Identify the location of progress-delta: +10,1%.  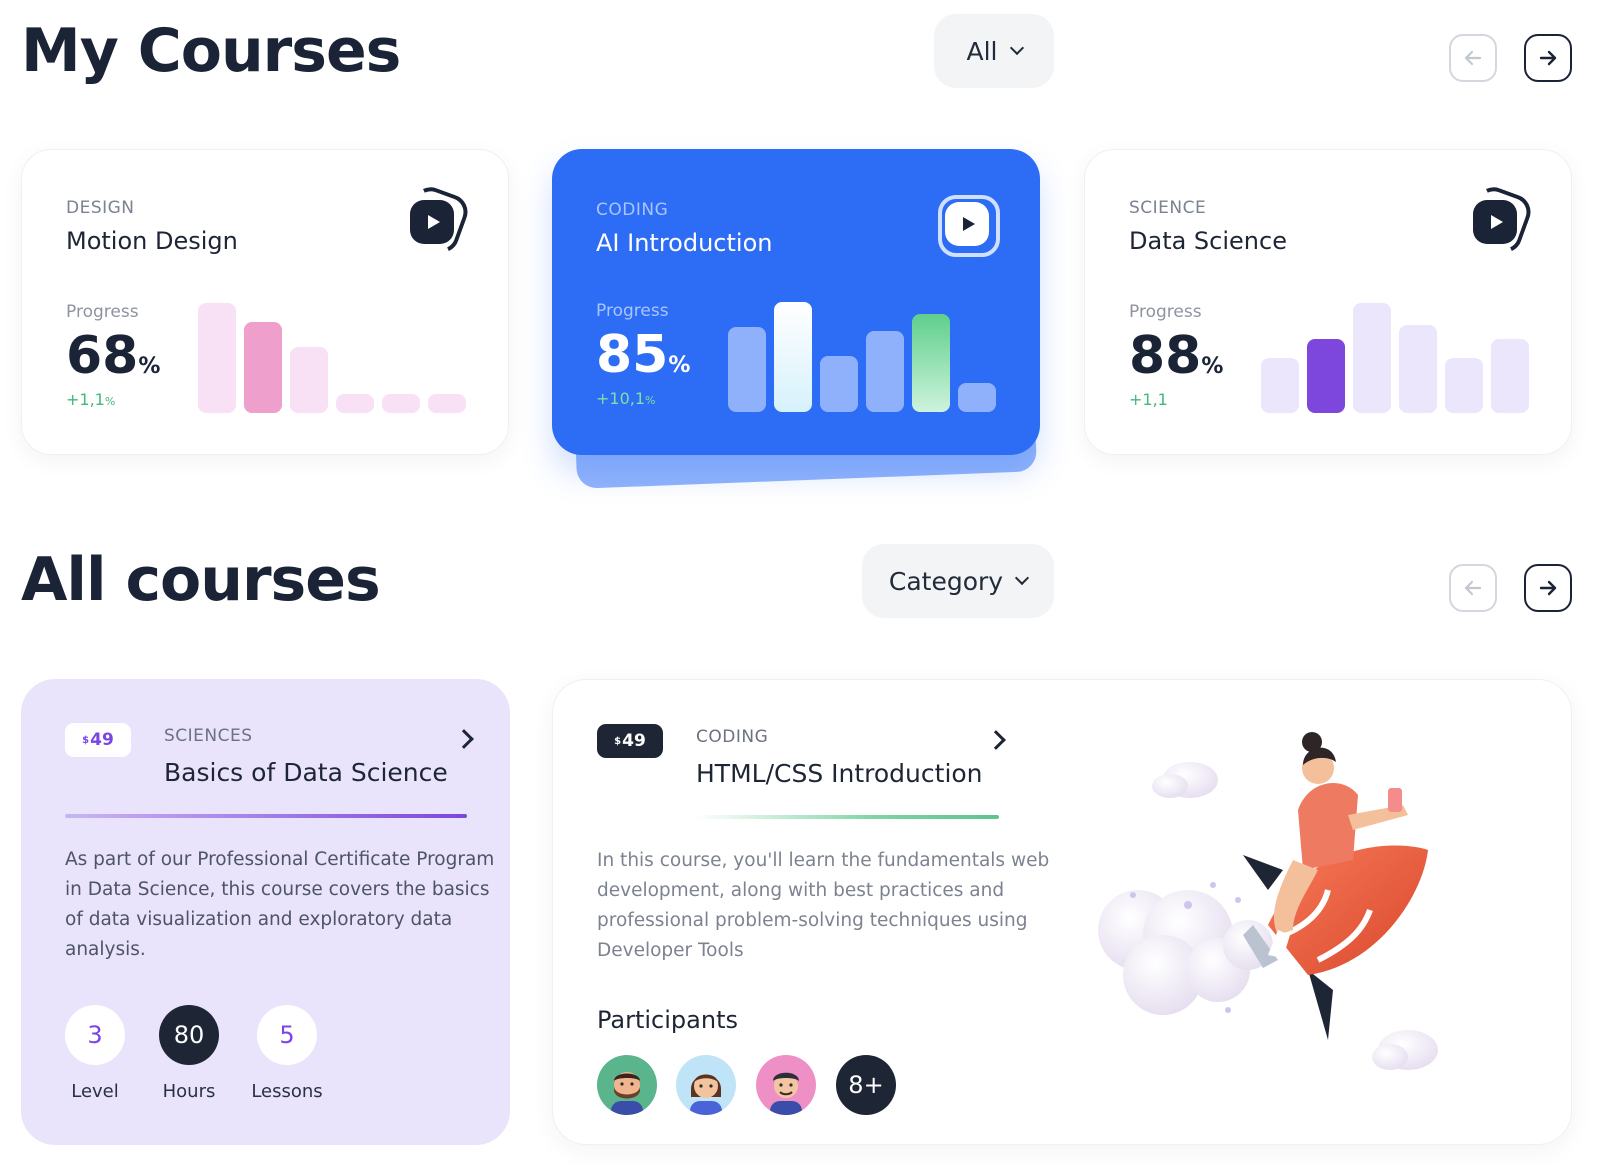
(626, 398).